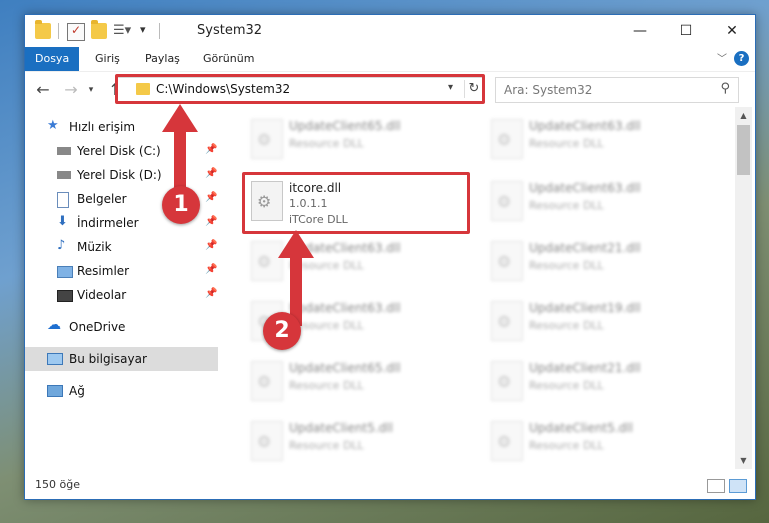 The width and height of the screenshot is (769, 523). What do you see at coordinates (390, 59) in the screenshot?
I see `ribbon-tabs: Dosya Giriş Paylaş Görünüm ﹀ ?` at bounding box center [390, 59].